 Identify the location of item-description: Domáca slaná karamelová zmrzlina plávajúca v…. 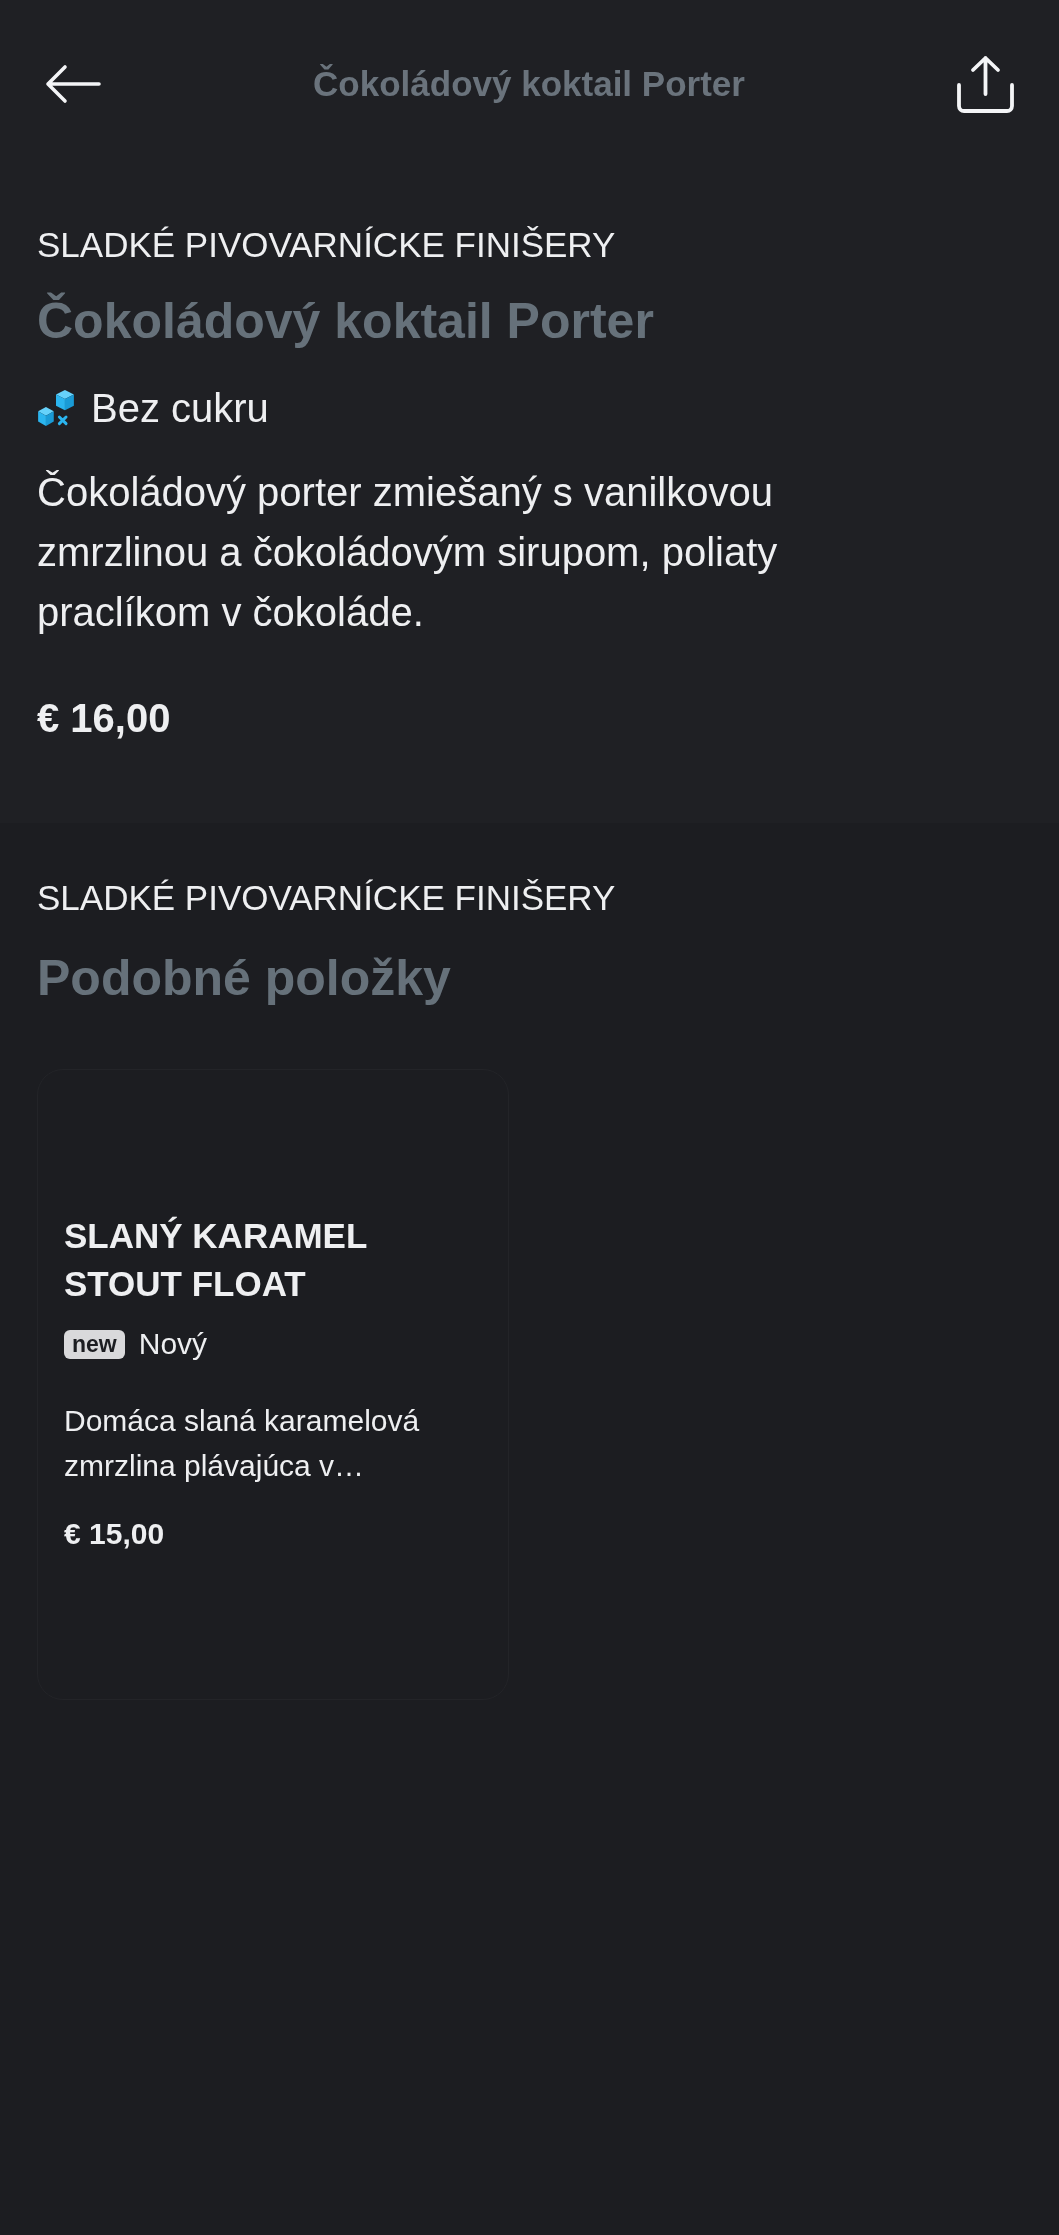
(242, 1443).